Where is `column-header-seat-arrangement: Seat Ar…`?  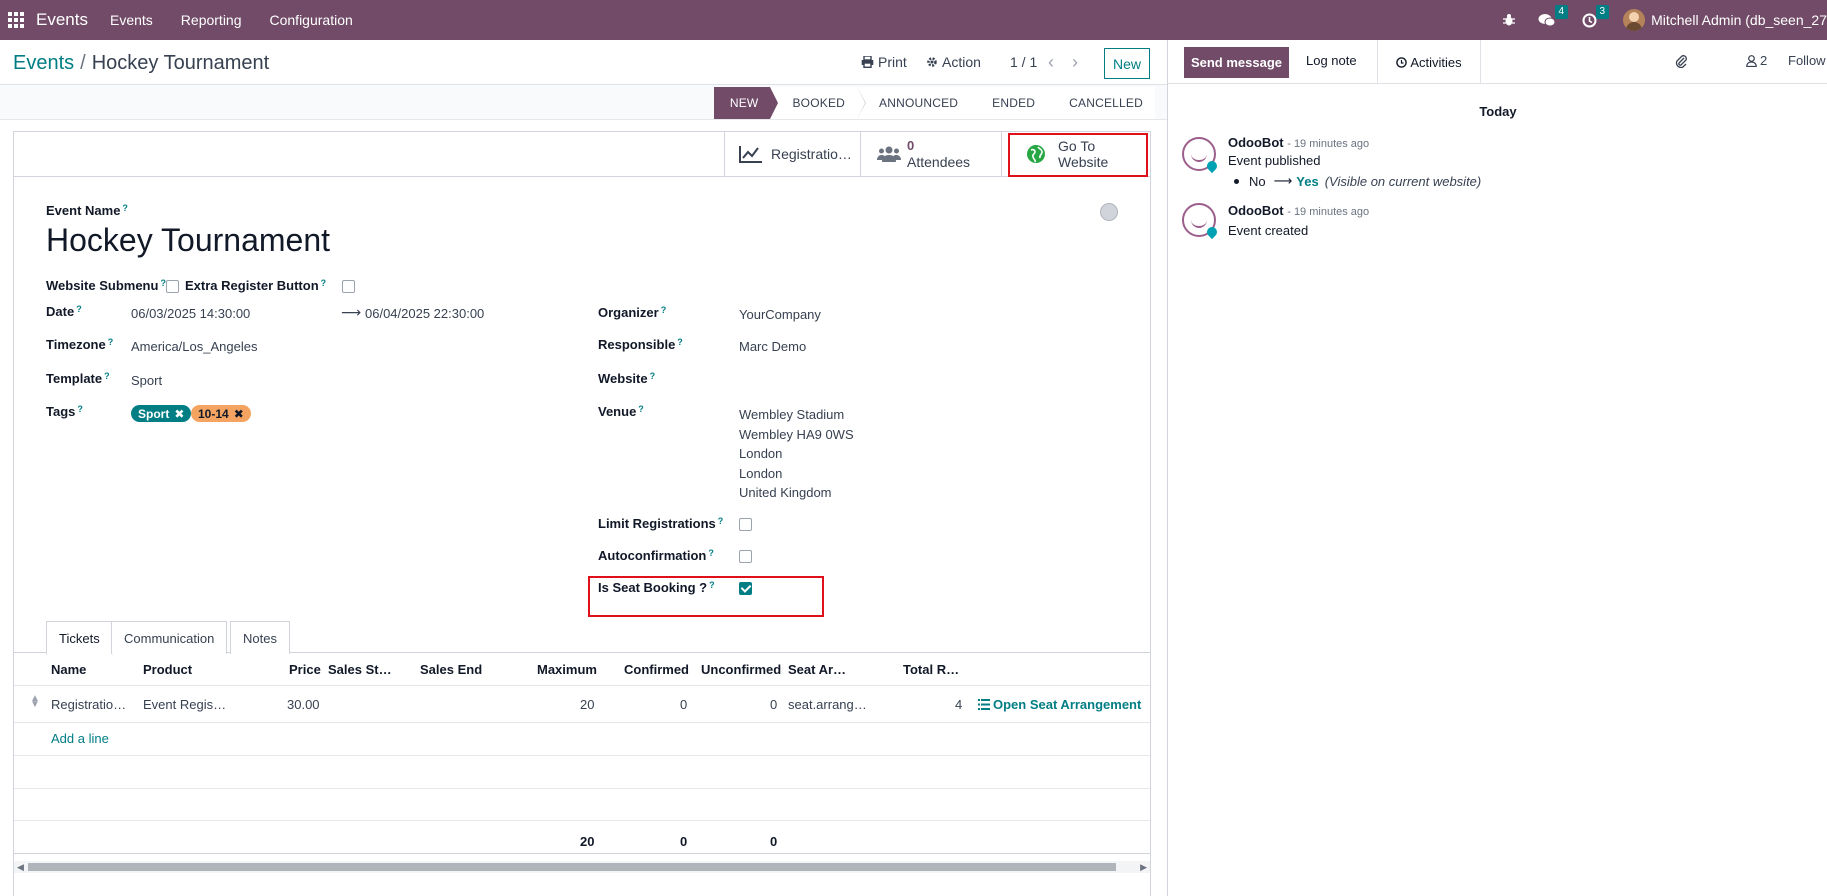
column-header-seat-arrangement: Seat Ar… is located at coordinates (817, 669).